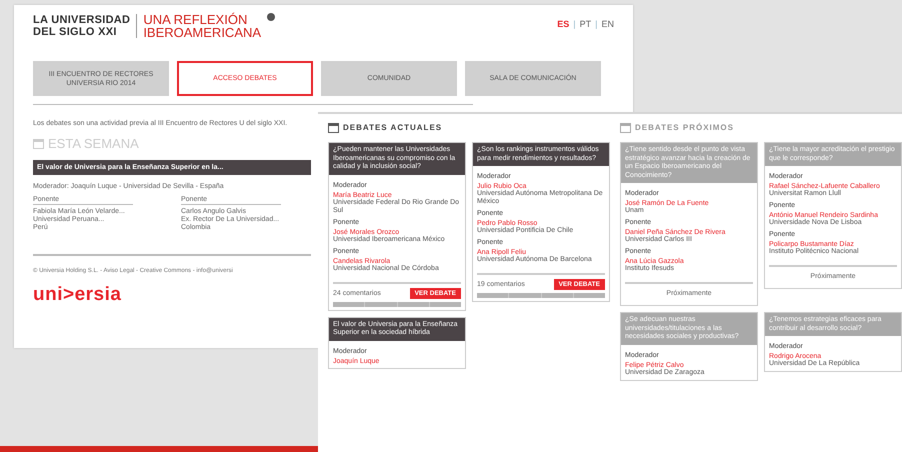 This screenshot has width=902, height=452. I want to click on brand-logo: uni>ersia, so click(77, 295).